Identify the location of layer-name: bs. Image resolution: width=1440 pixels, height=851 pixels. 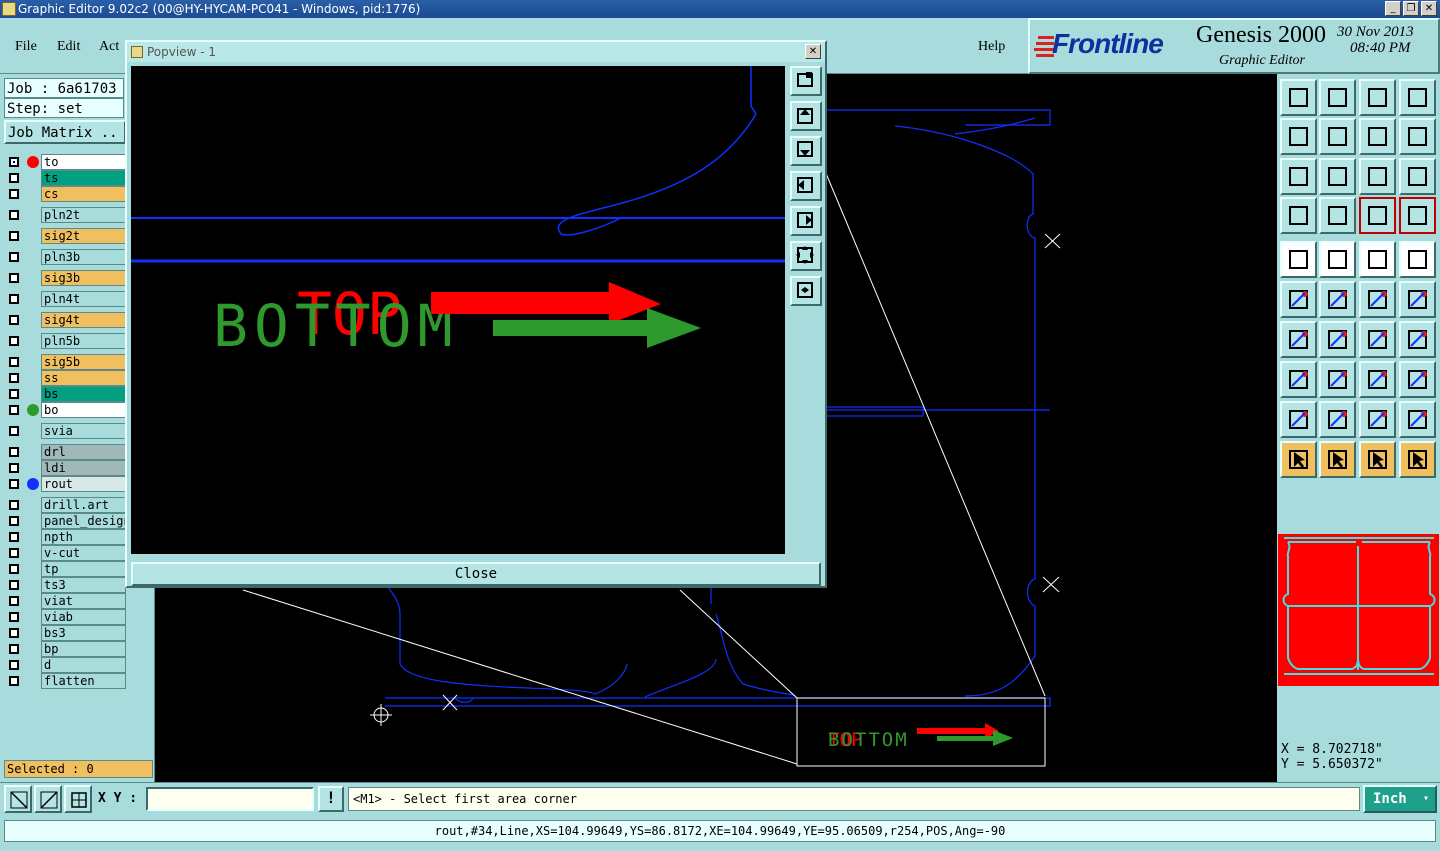
(83, 394).